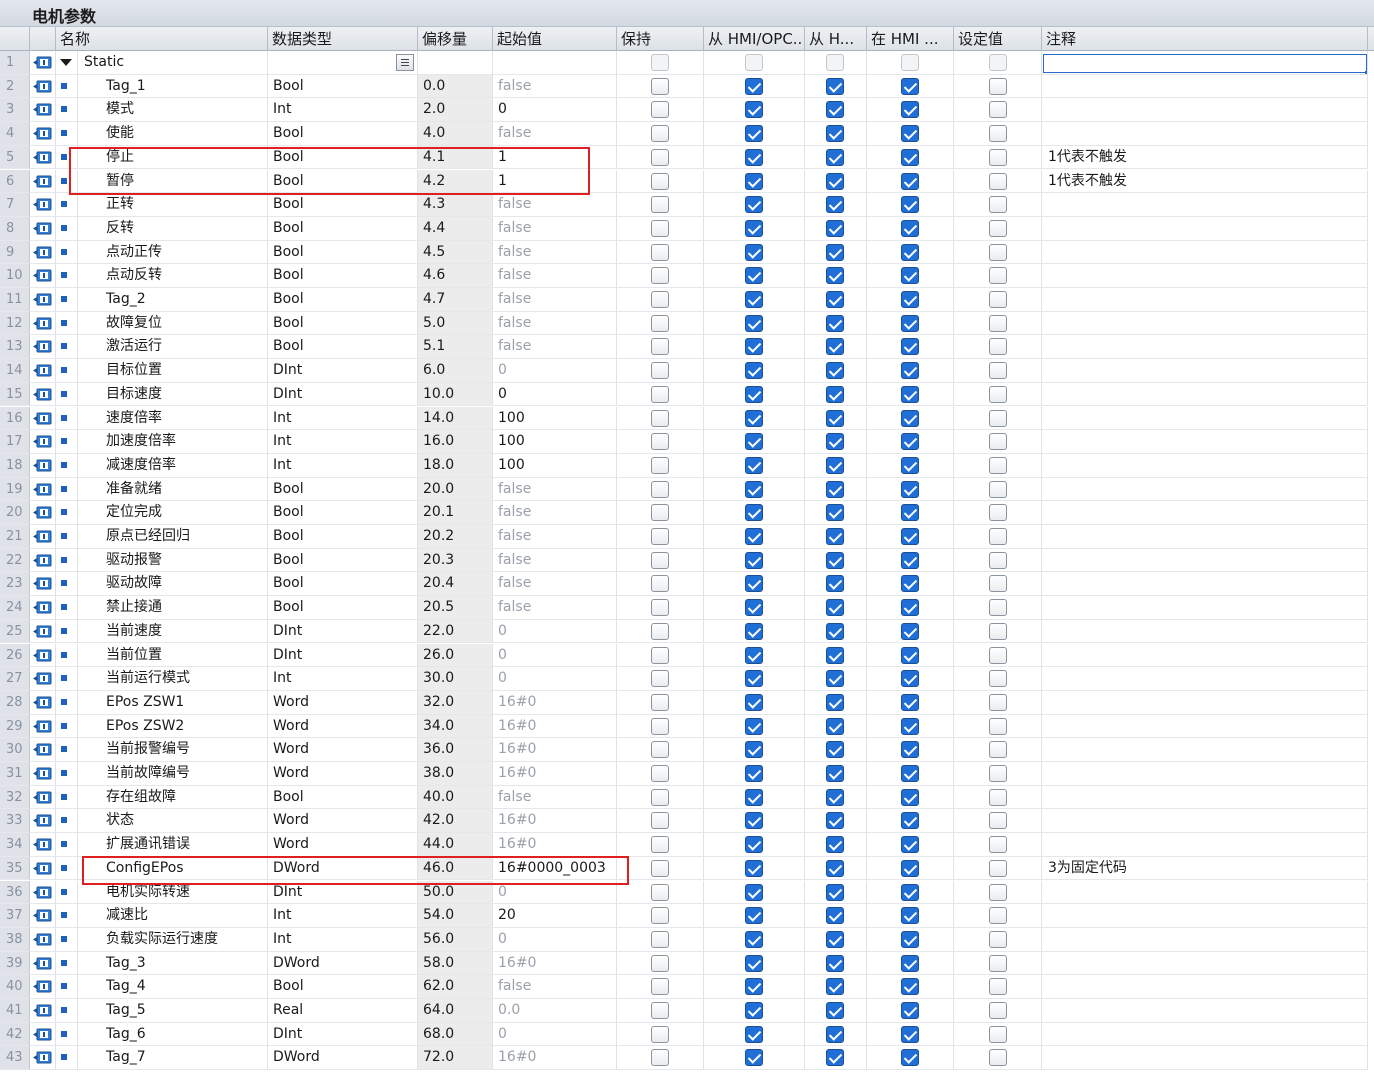  I want to click on header-setpoint: 设定值, so click(998, 39).